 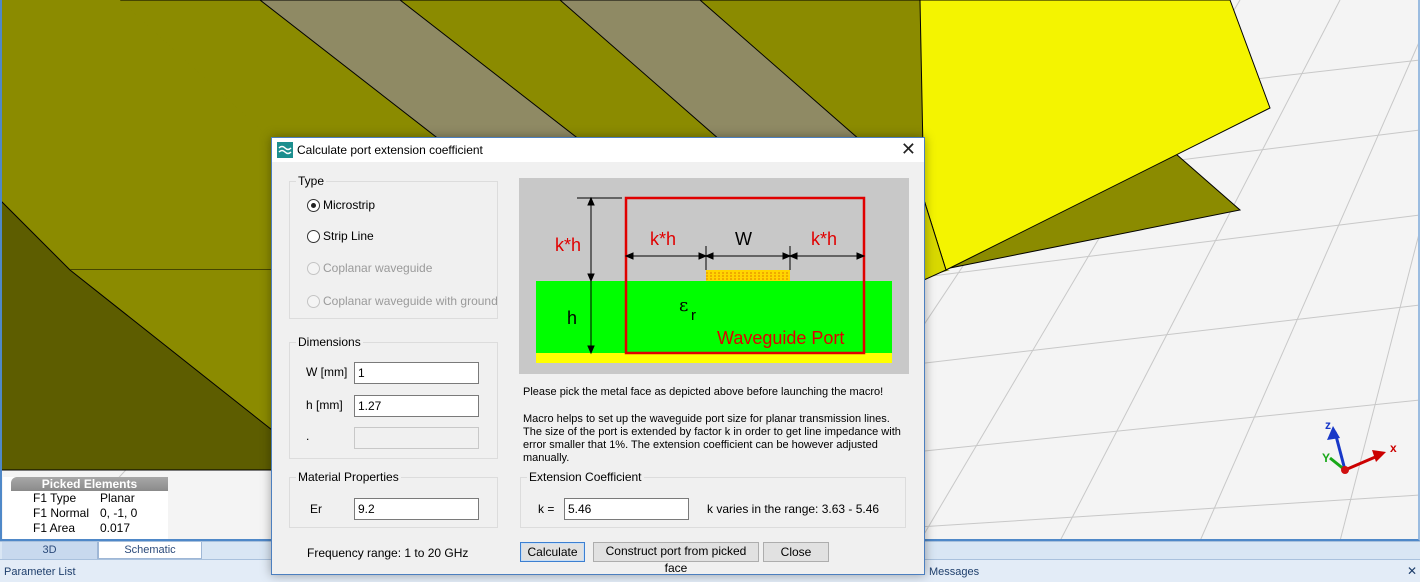 I want to click on picked-row: F1 Normal 0, -1, 0, so click(x=85, y=513).